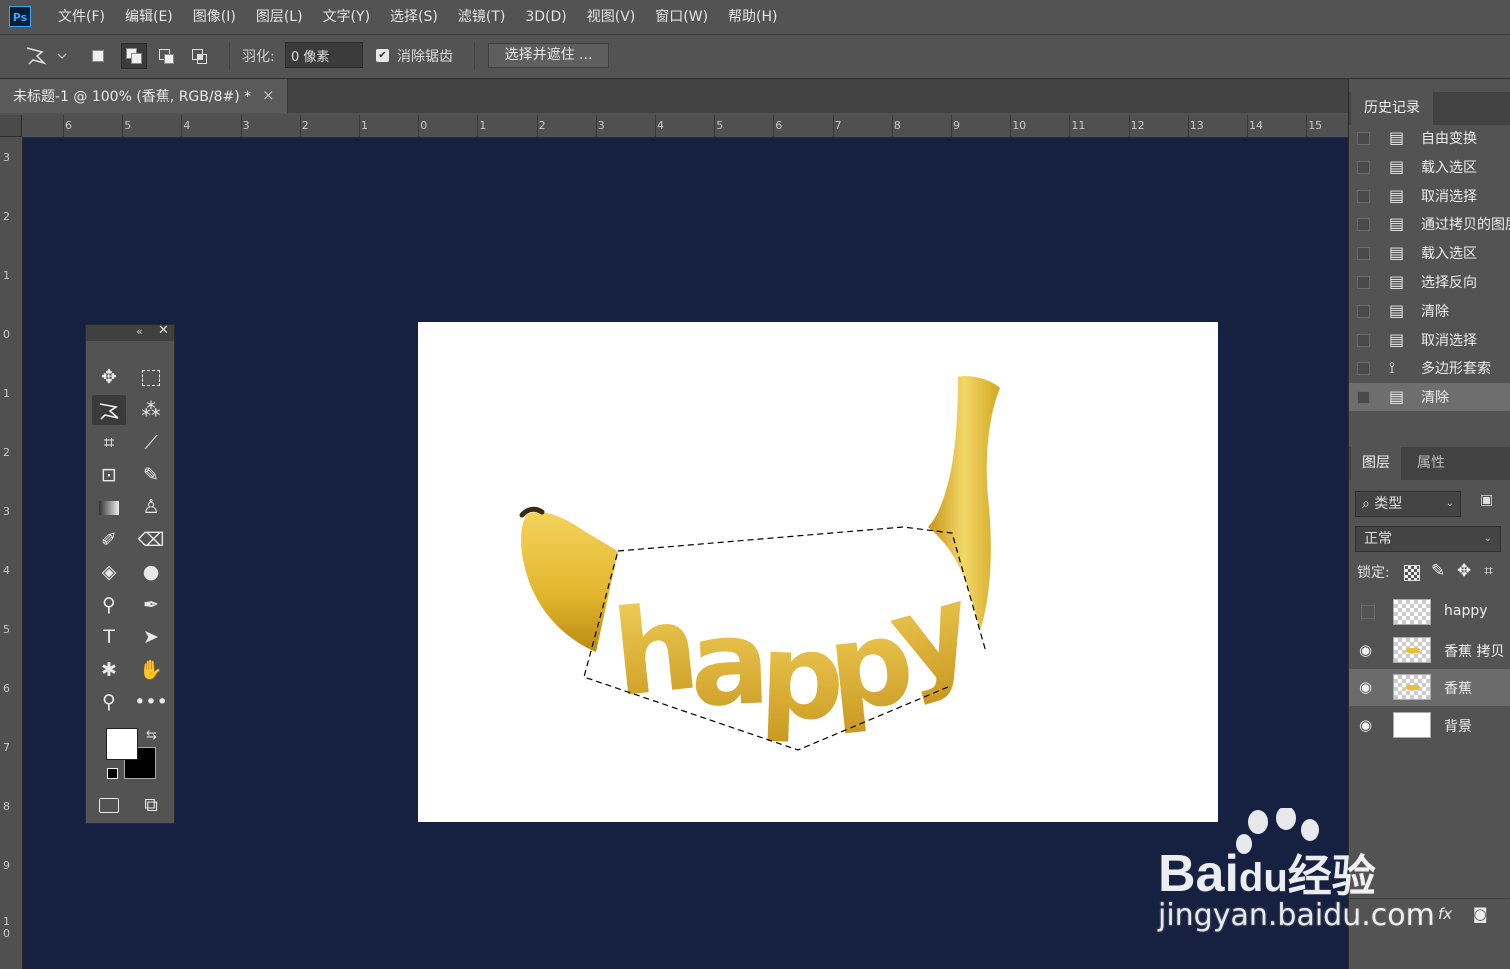 The image size is (1510, 969). Describe the element at coordinates (149, 17) in the screenshot. I see `menu-item: 编辑(E)` at that location.